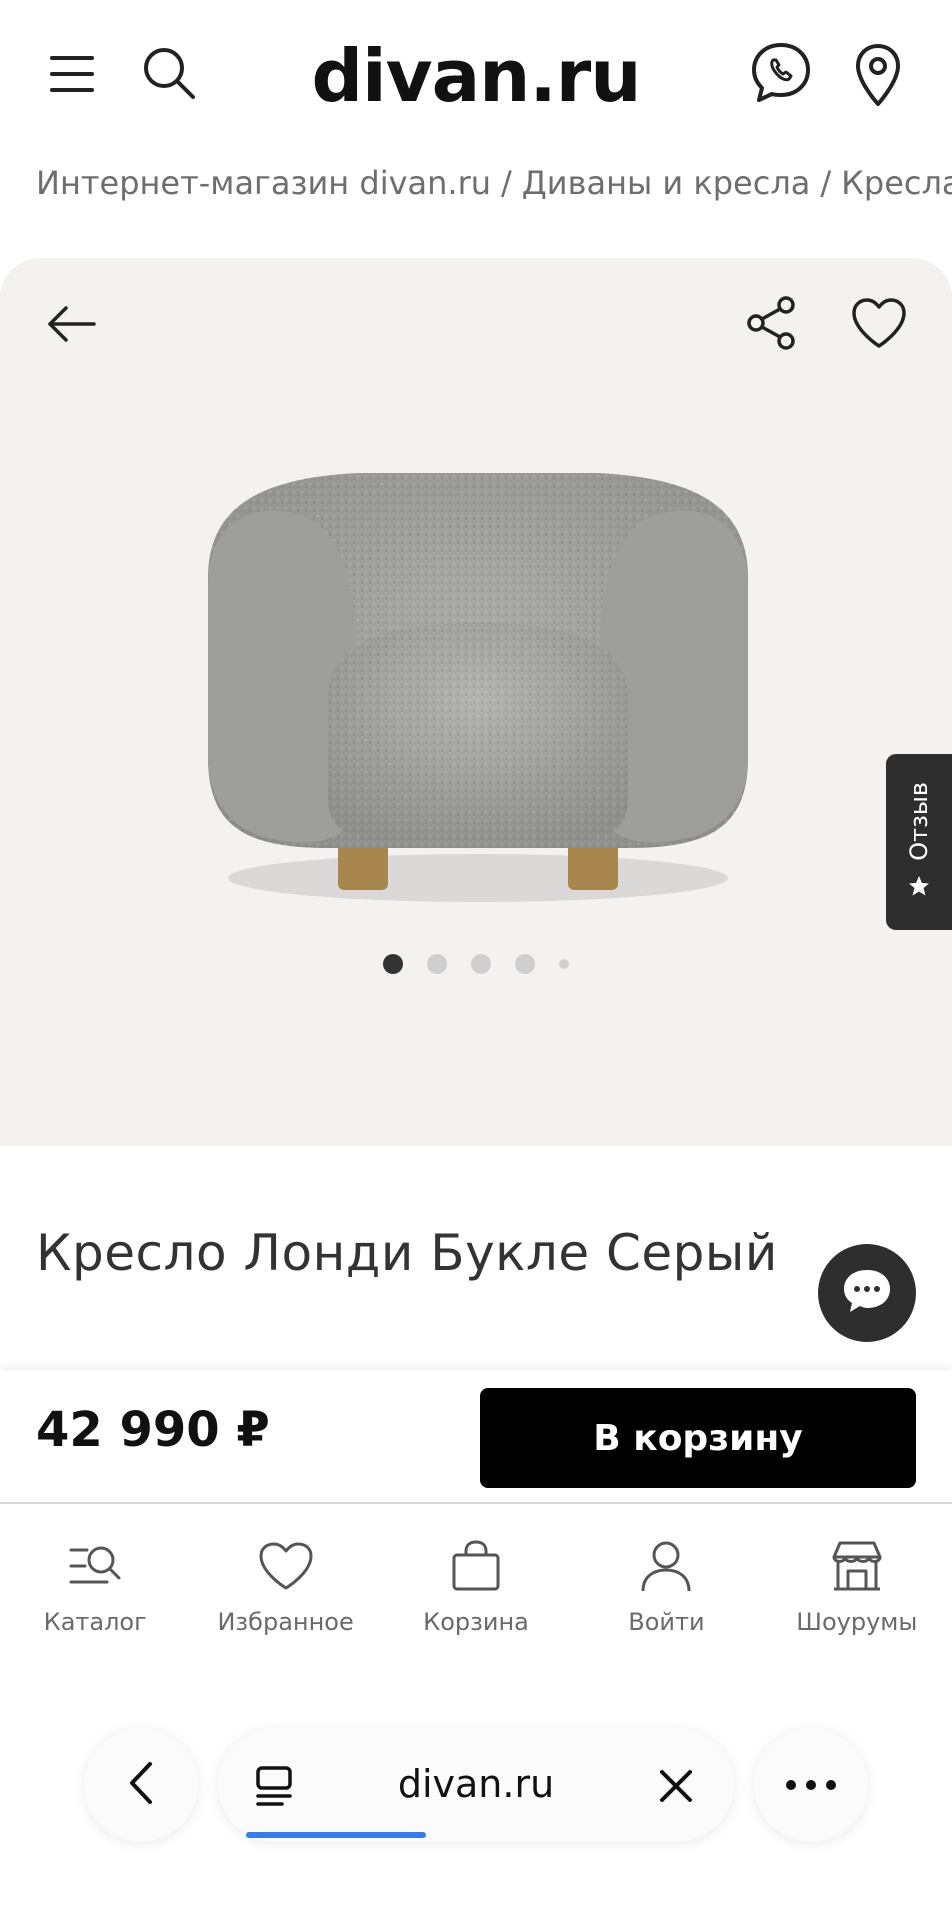 The width and height of the screenshot is (952, 1920). What do you see at coordinates (878, 75) in the screenshot?
I see `location-pin-icon` at bounding box center [878, 75].